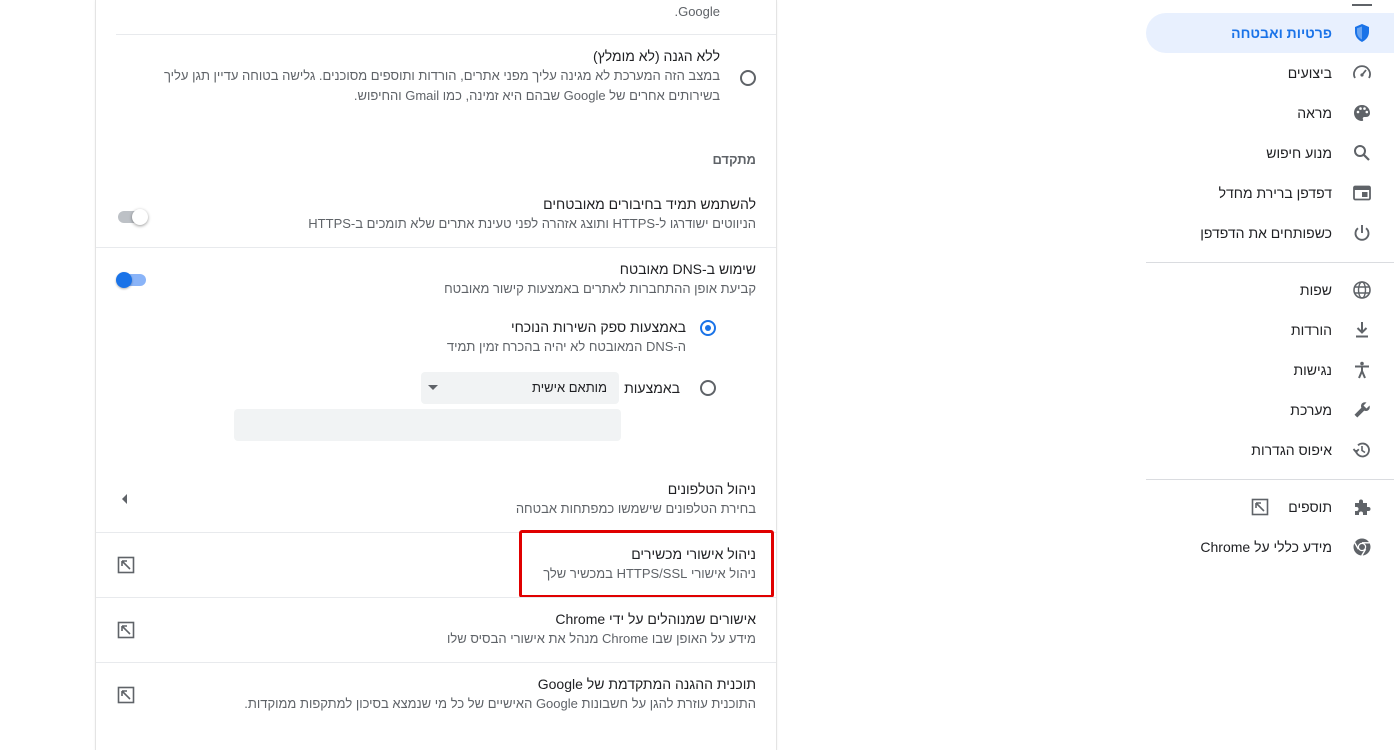  I want to click on dns-custom-provider-input, so click(427, 425).